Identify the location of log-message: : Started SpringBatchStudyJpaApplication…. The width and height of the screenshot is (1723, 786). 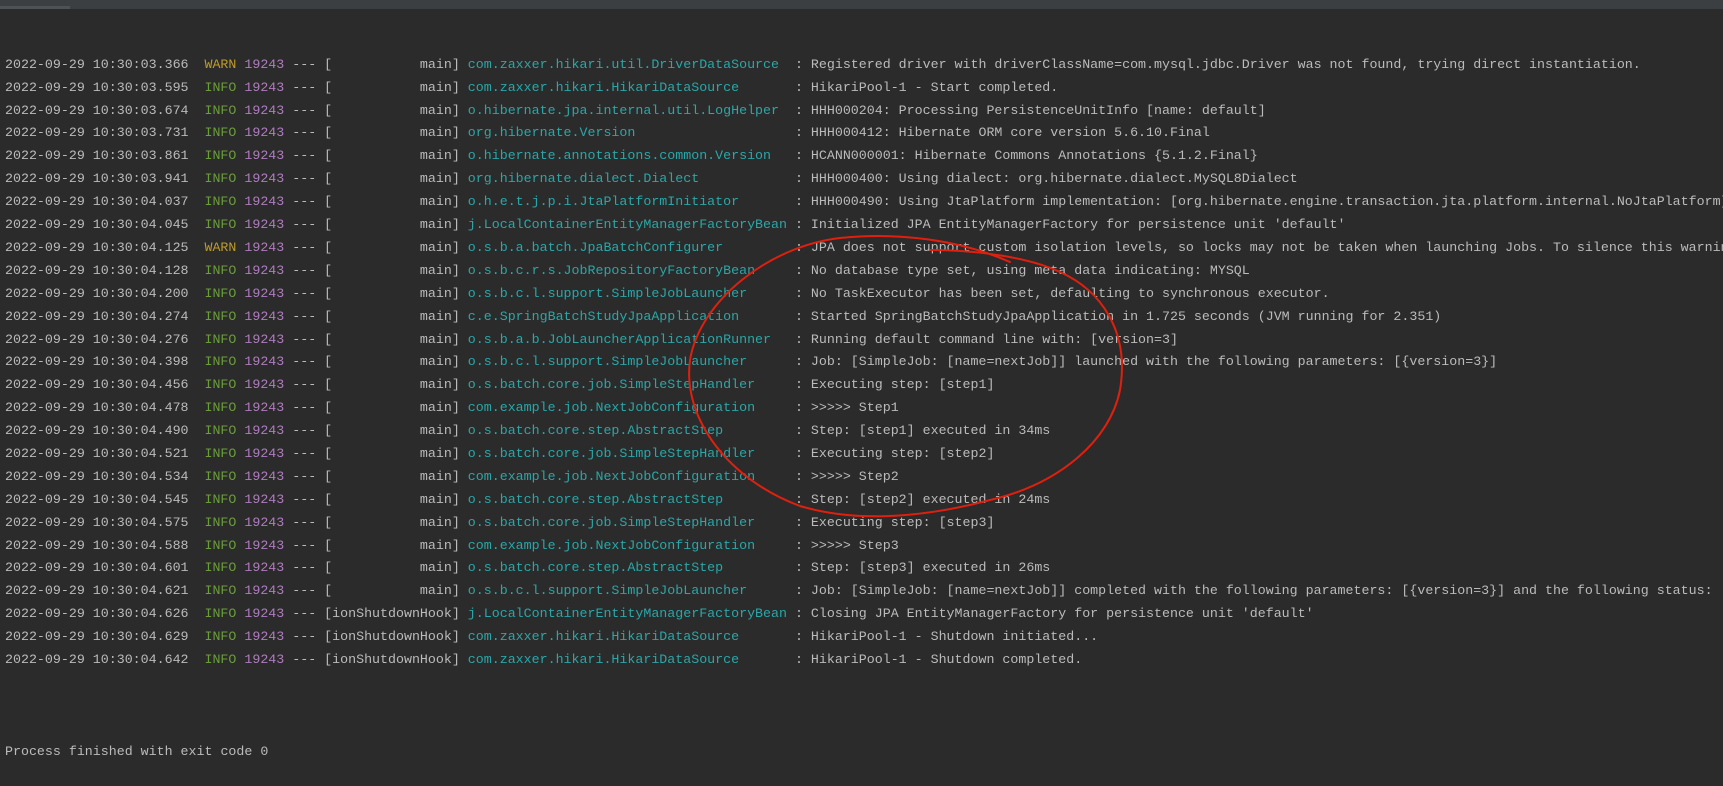
(1118, 316).